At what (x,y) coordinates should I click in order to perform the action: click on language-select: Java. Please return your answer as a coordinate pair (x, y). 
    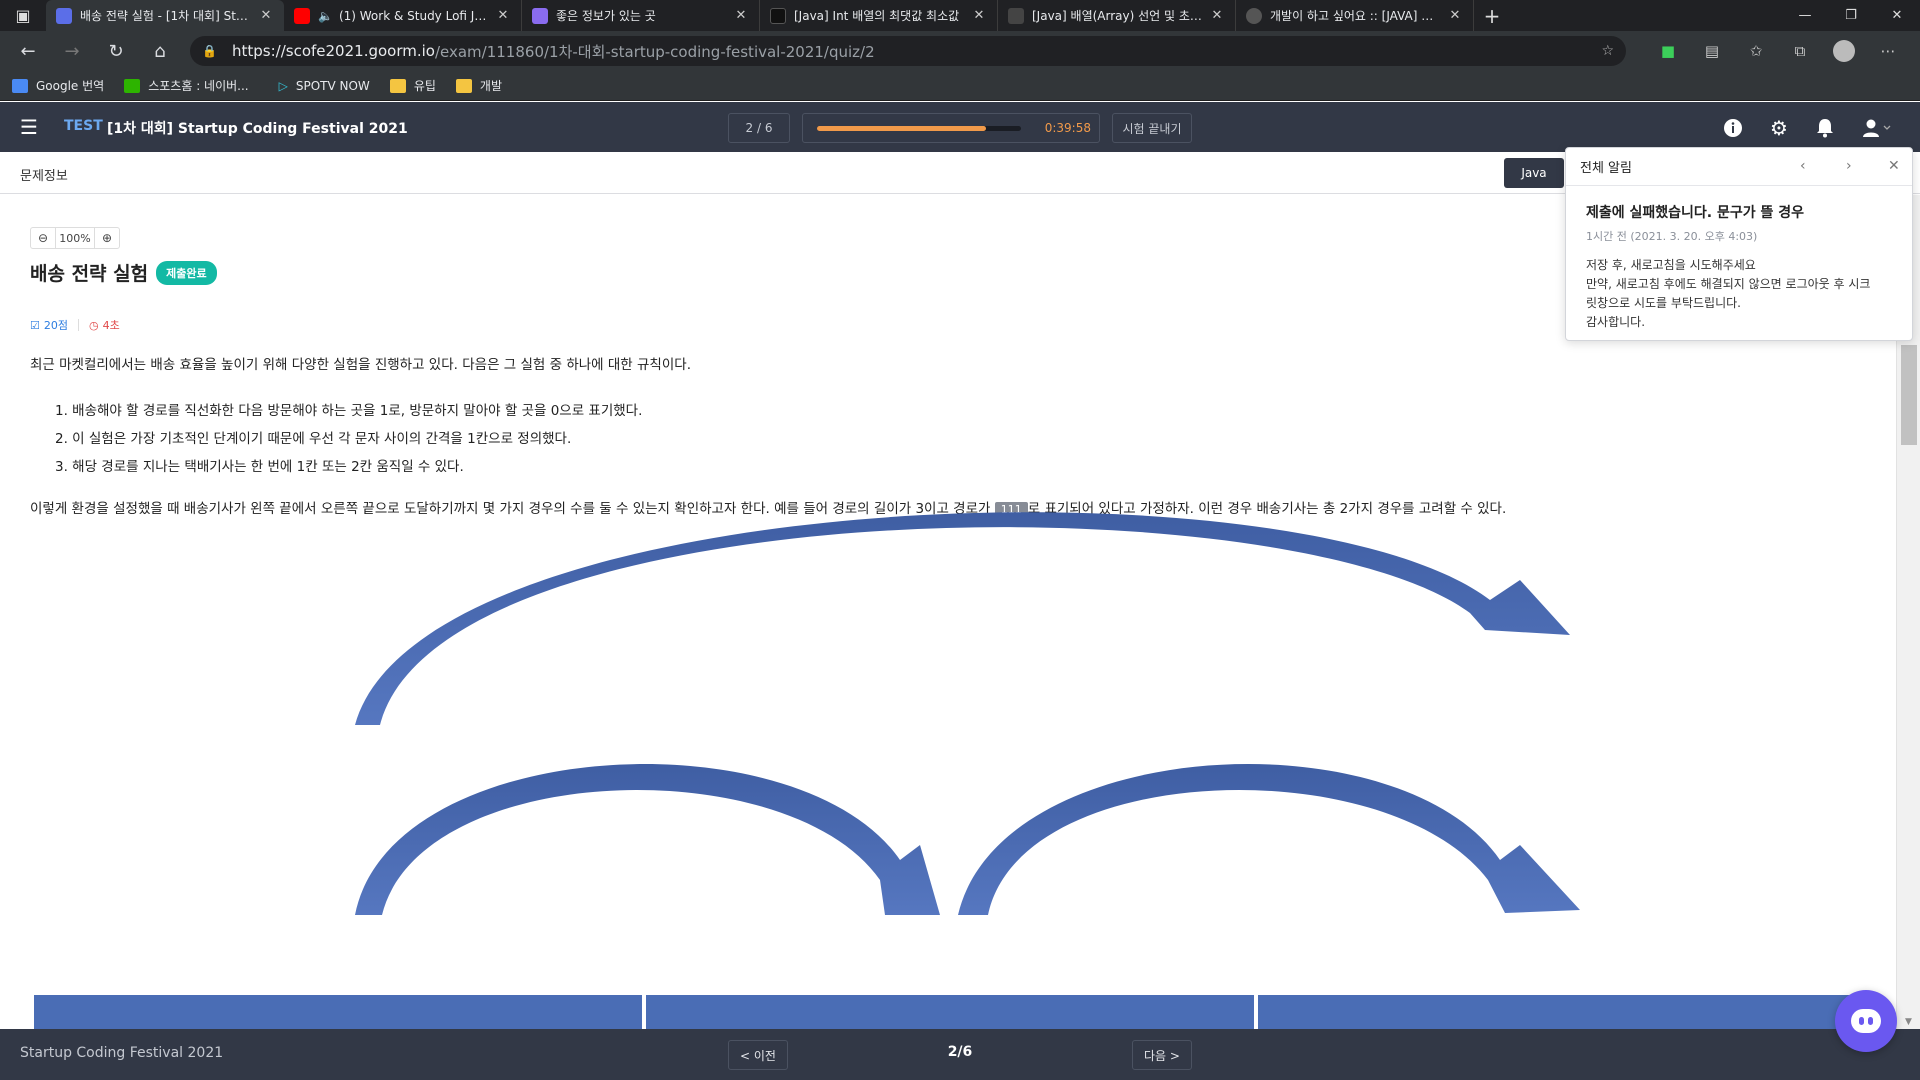
    Looking at the image, I should click on (1534, 173).